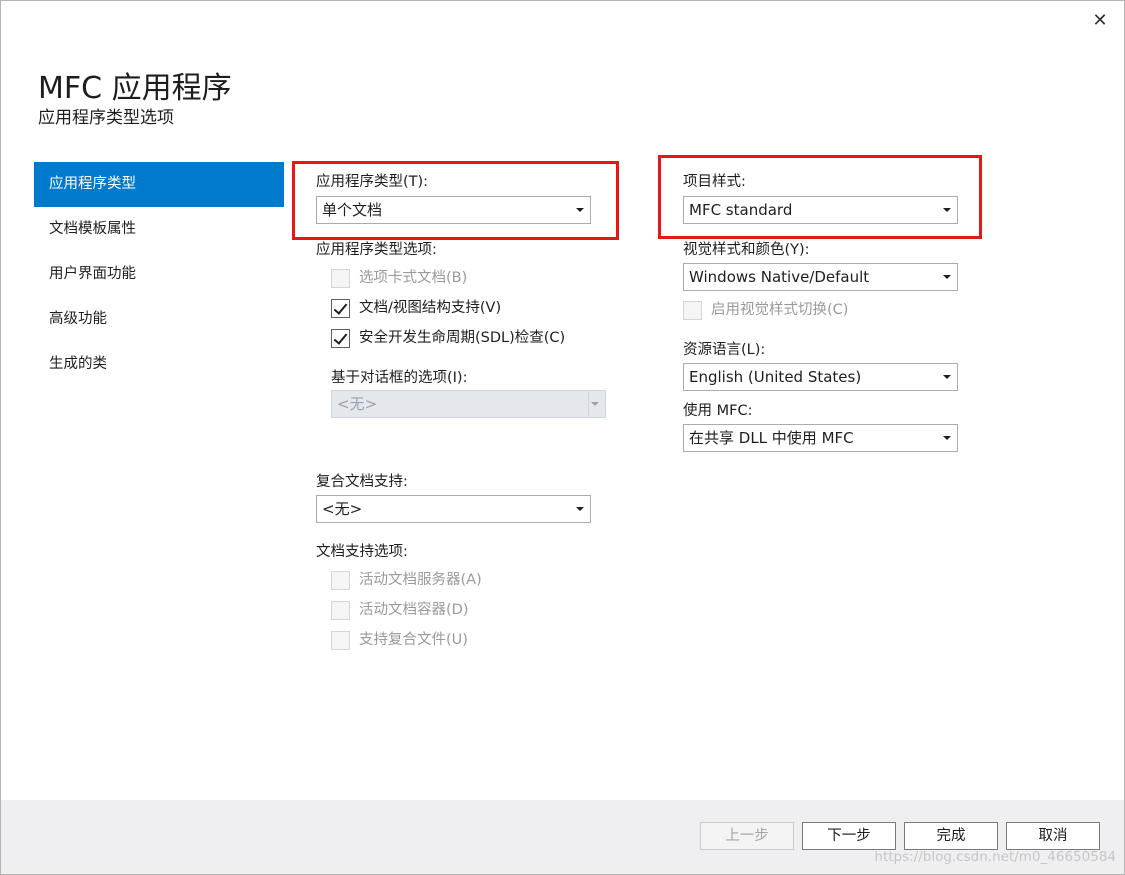 The height and width of the screenshot is (875, 1125). Describe the element at coordinates (718, 411) in the screenshot. I see `use-mfc-label: 使用 MFC:` at that location.